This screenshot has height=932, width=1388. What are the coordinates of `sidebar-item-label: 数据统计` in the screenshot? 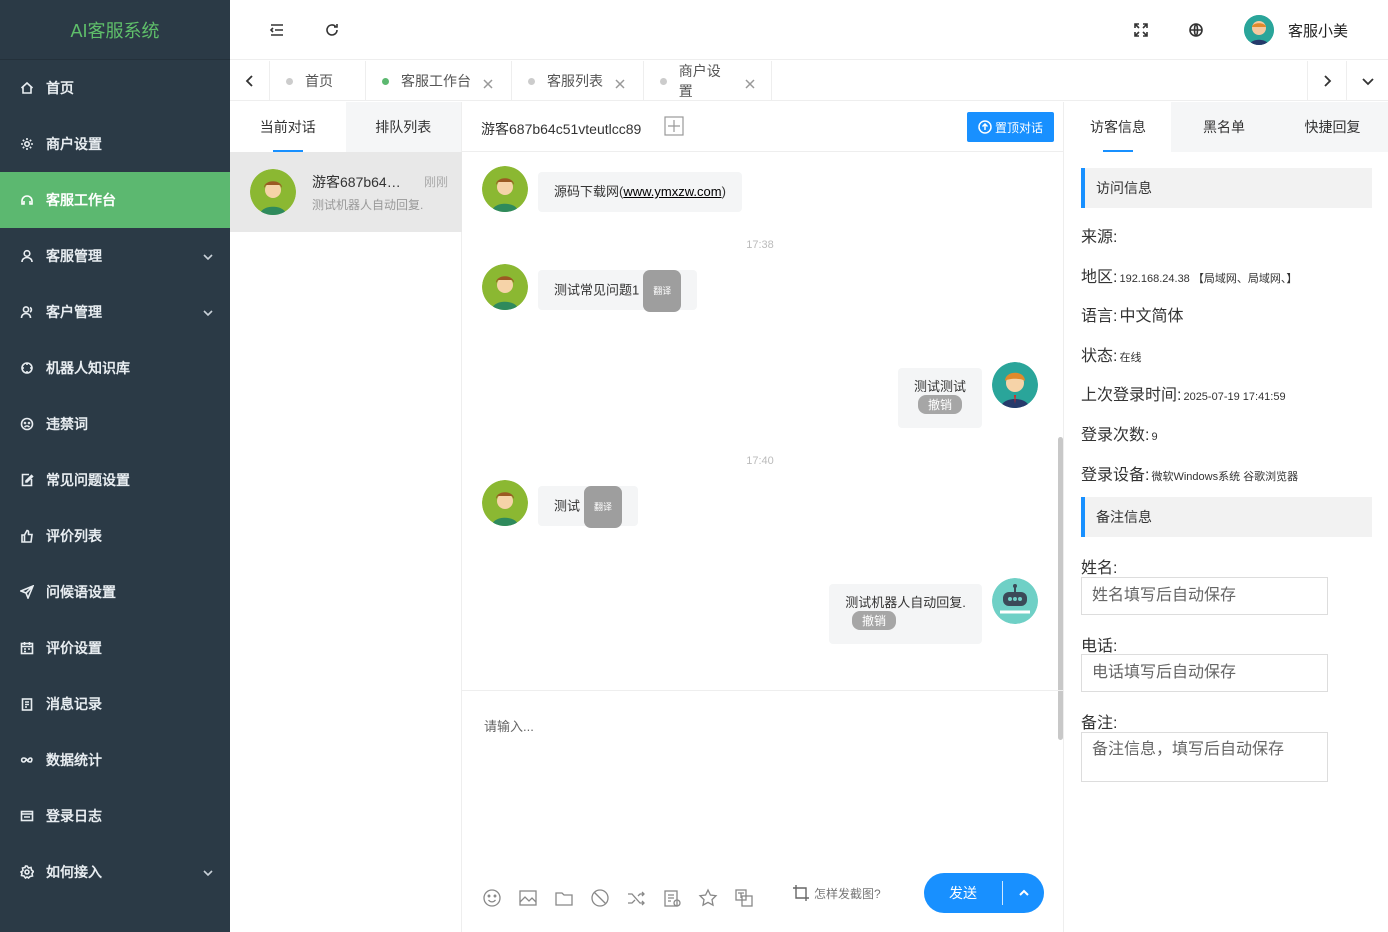 It's located at (74, 760).